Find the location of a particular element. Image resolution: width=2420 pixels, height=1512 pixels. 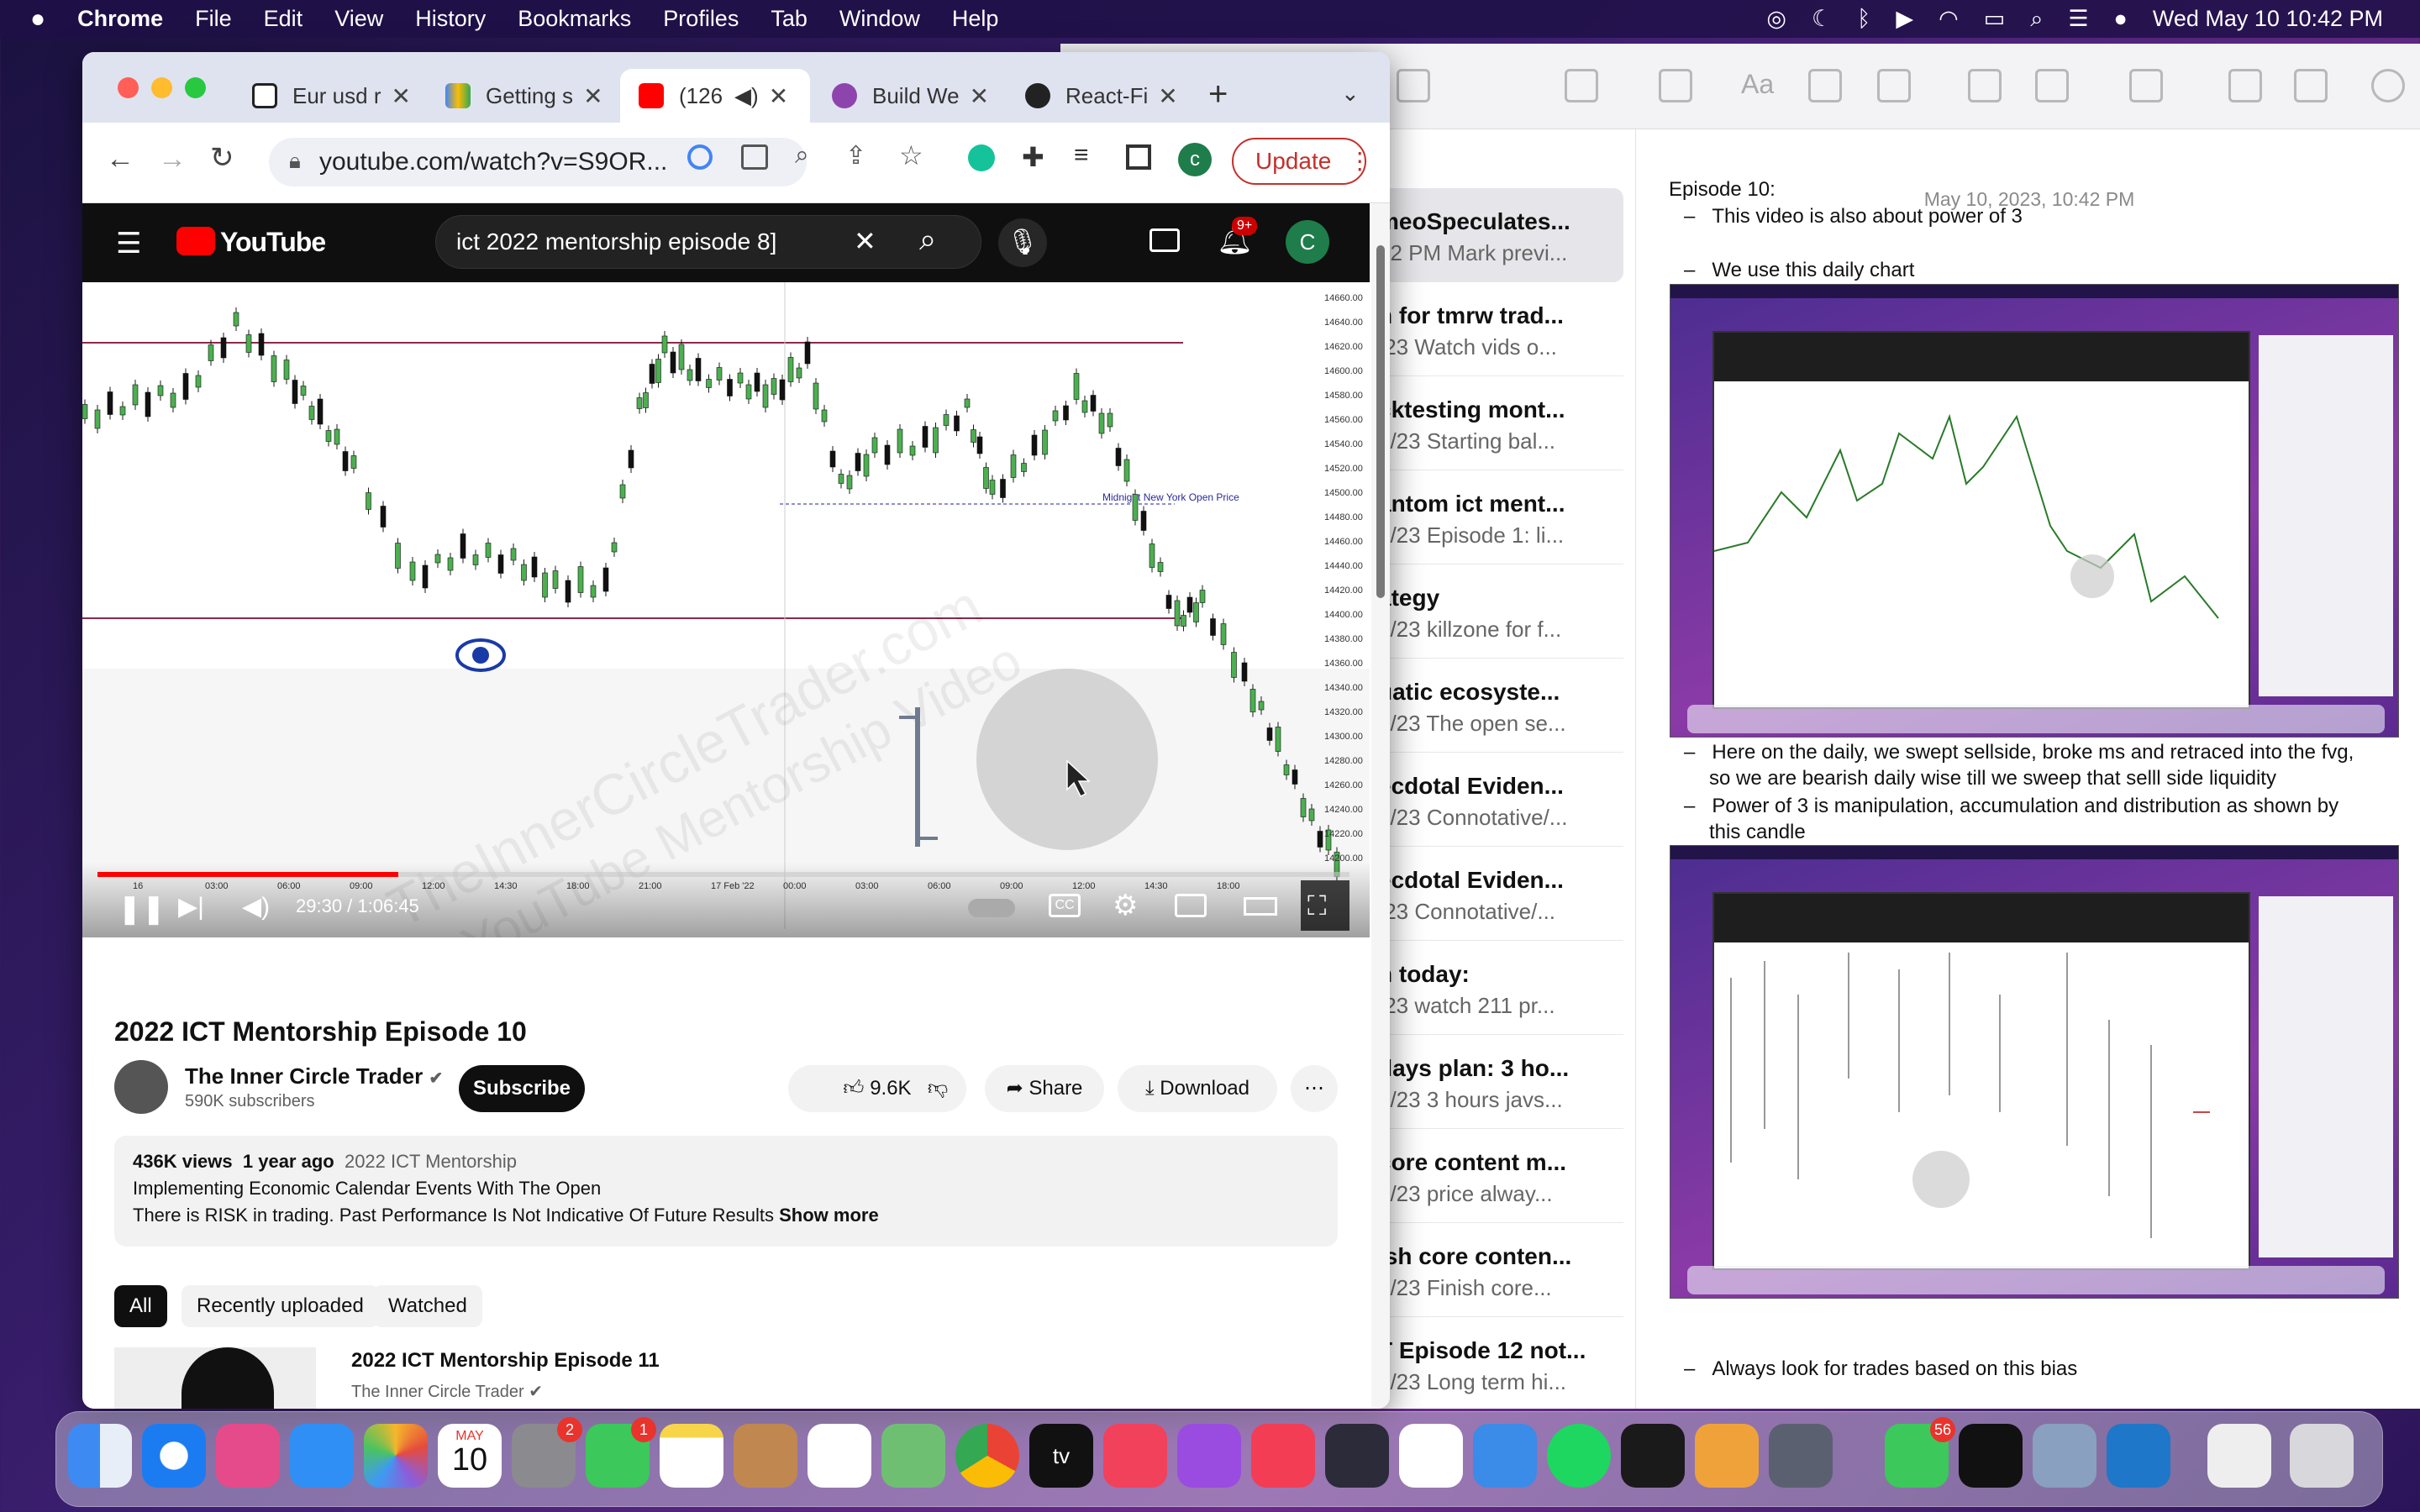

menu-profiles: Profiles is located at coordinates (701, 19).